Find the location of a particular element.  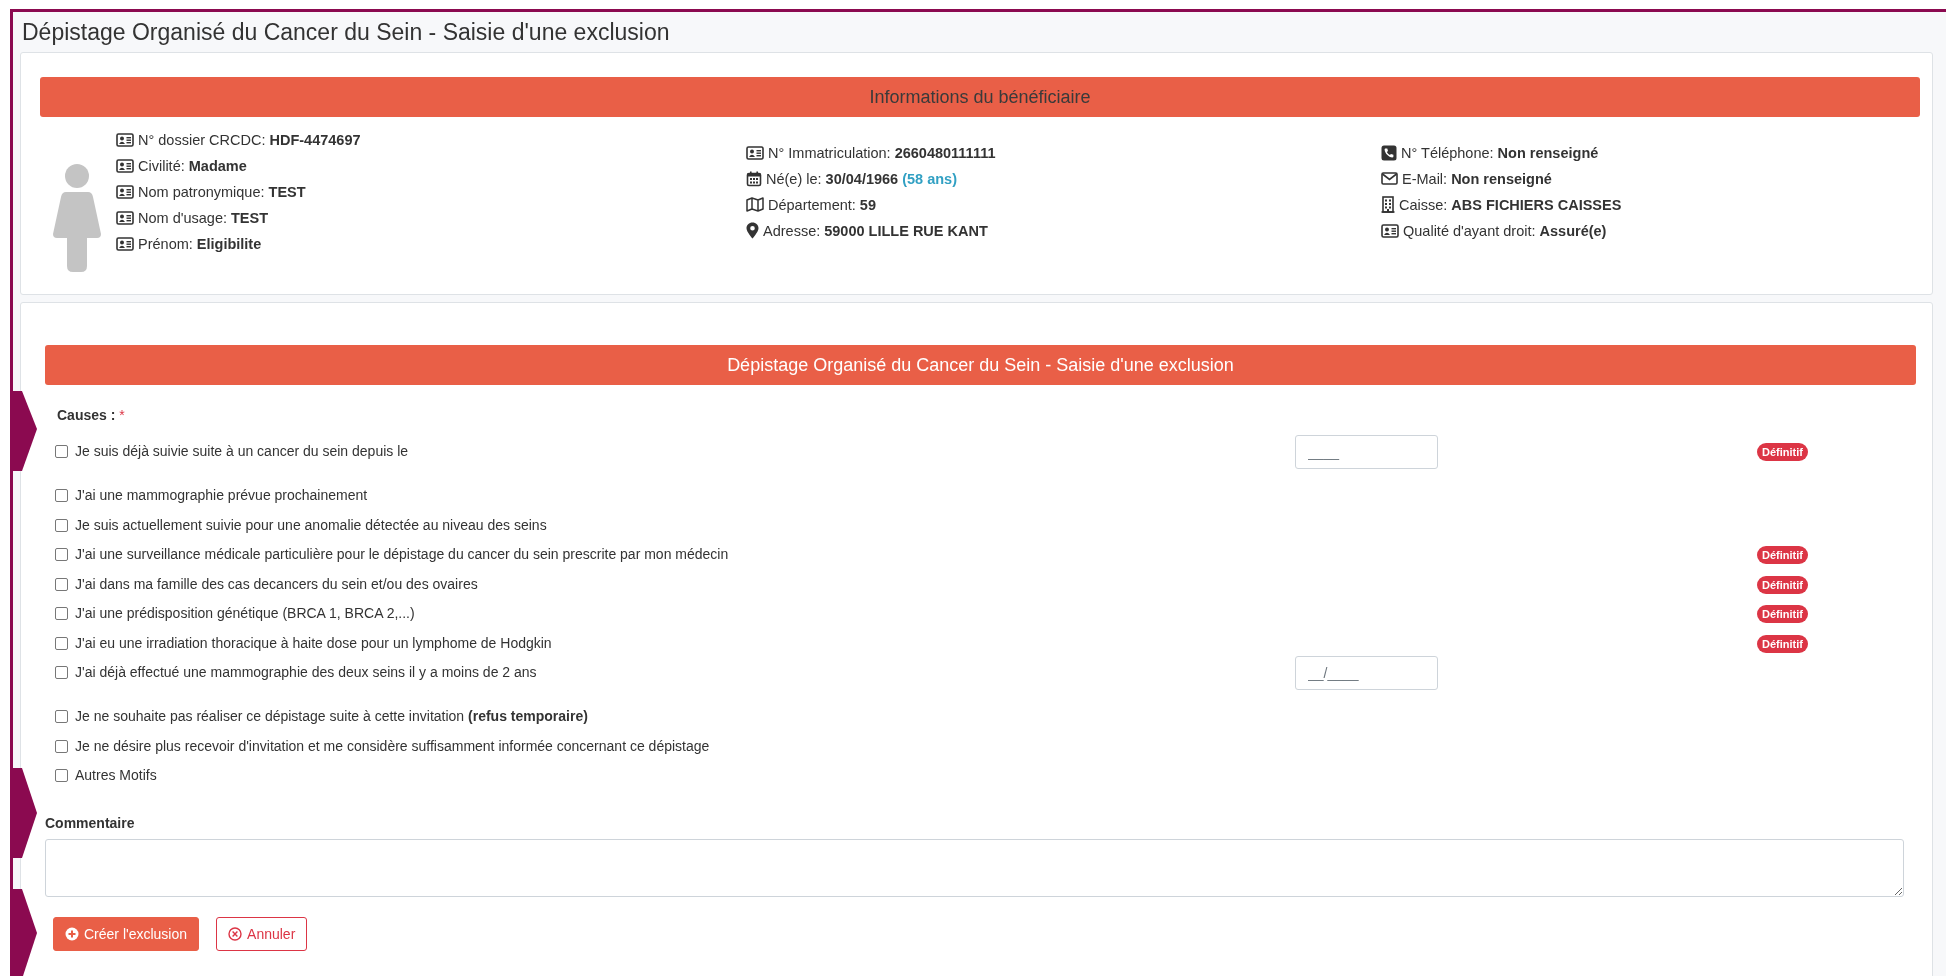

info-value: Madame is located at coordinates (217, 165).